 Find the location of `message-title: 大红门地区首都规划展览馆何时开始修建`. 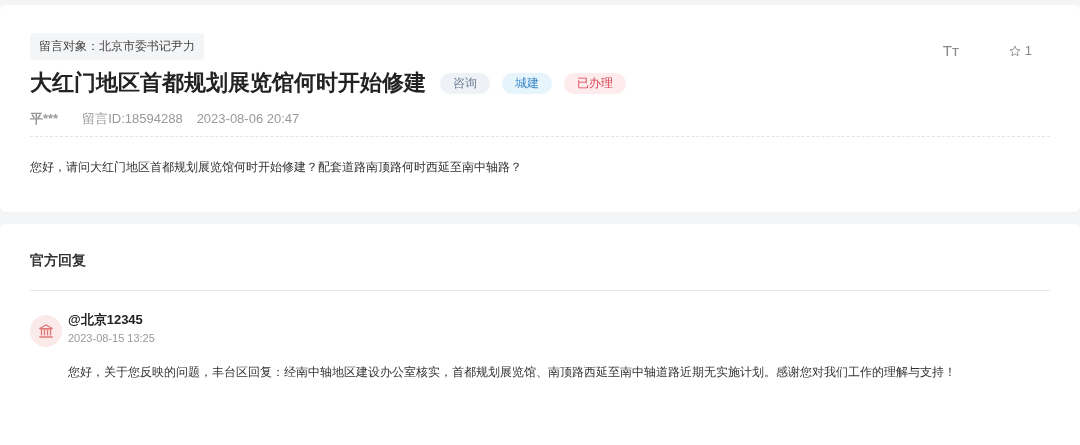

message-title: 大红门地区首都规划展览馆何时开始修建 is located at coordinates (228, 83).